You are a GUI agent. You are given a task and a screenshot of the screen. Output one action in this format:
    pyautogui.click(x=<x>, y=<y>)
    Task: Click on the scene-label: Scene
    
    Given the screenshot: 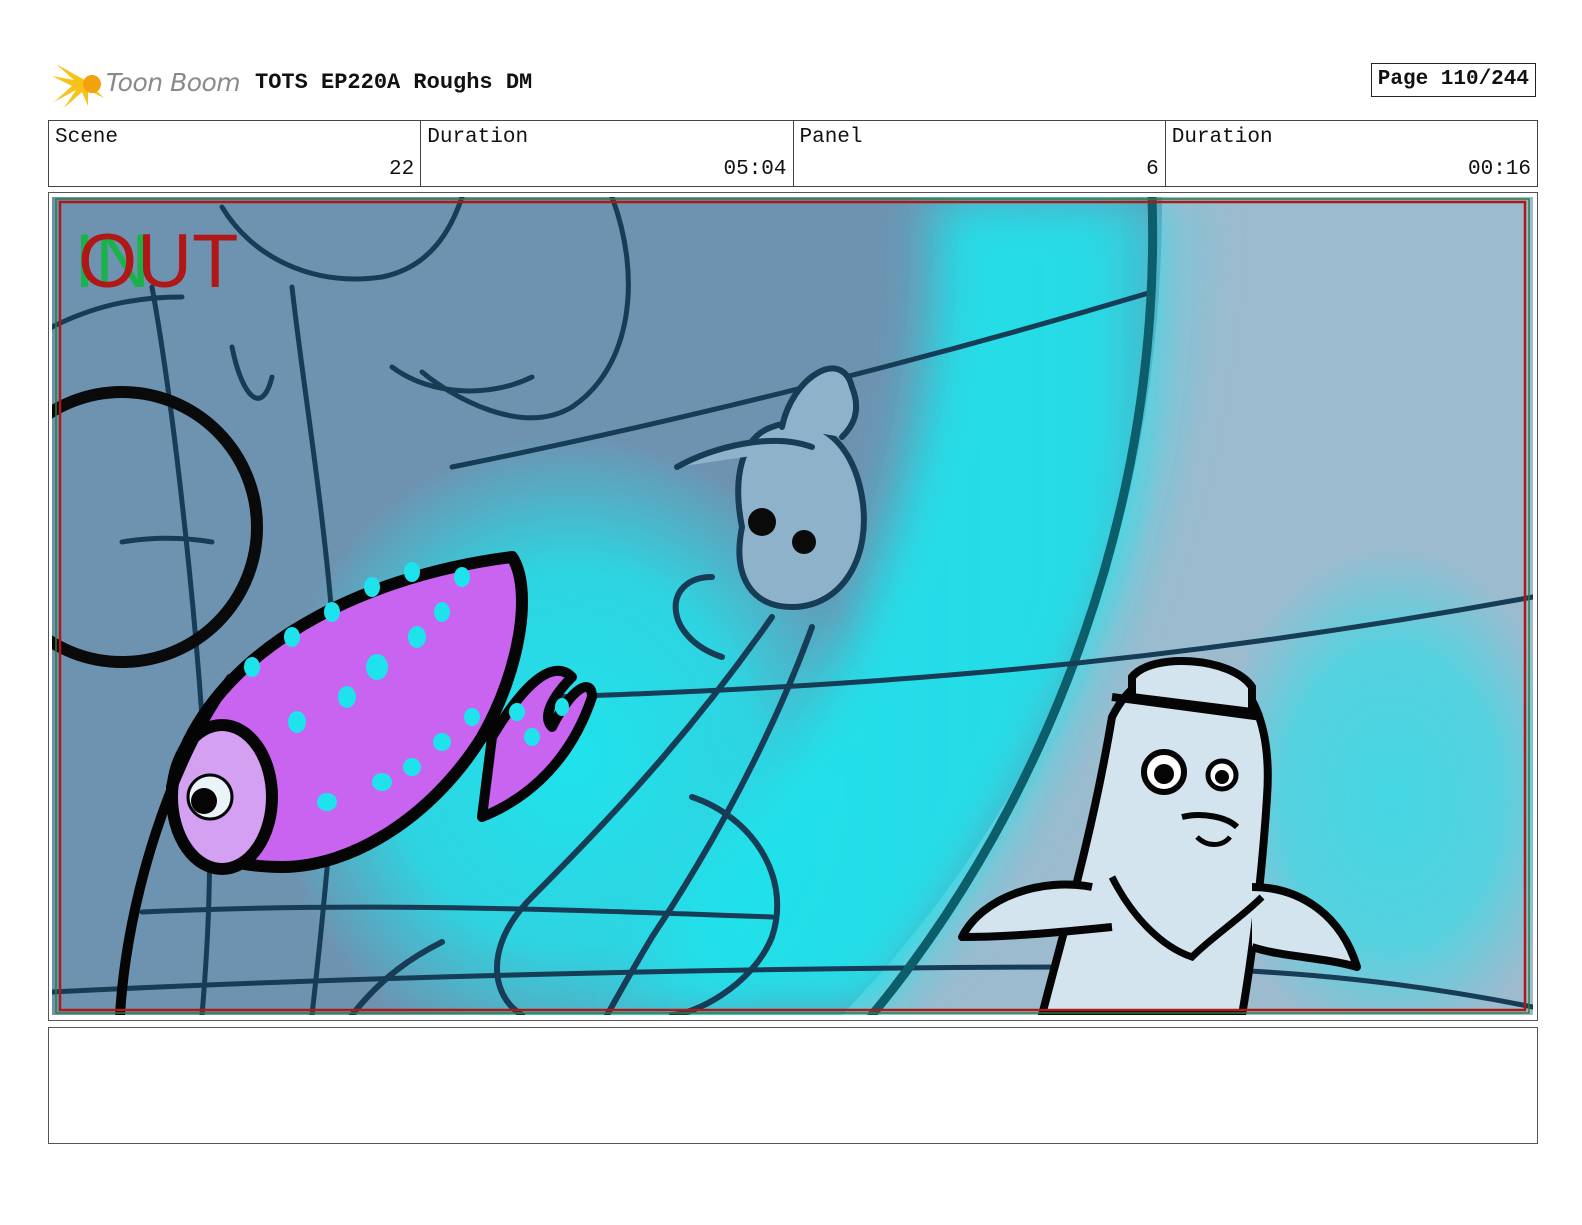 What is the action you would take?
    pyautogui.click(x=87, y=137)
    